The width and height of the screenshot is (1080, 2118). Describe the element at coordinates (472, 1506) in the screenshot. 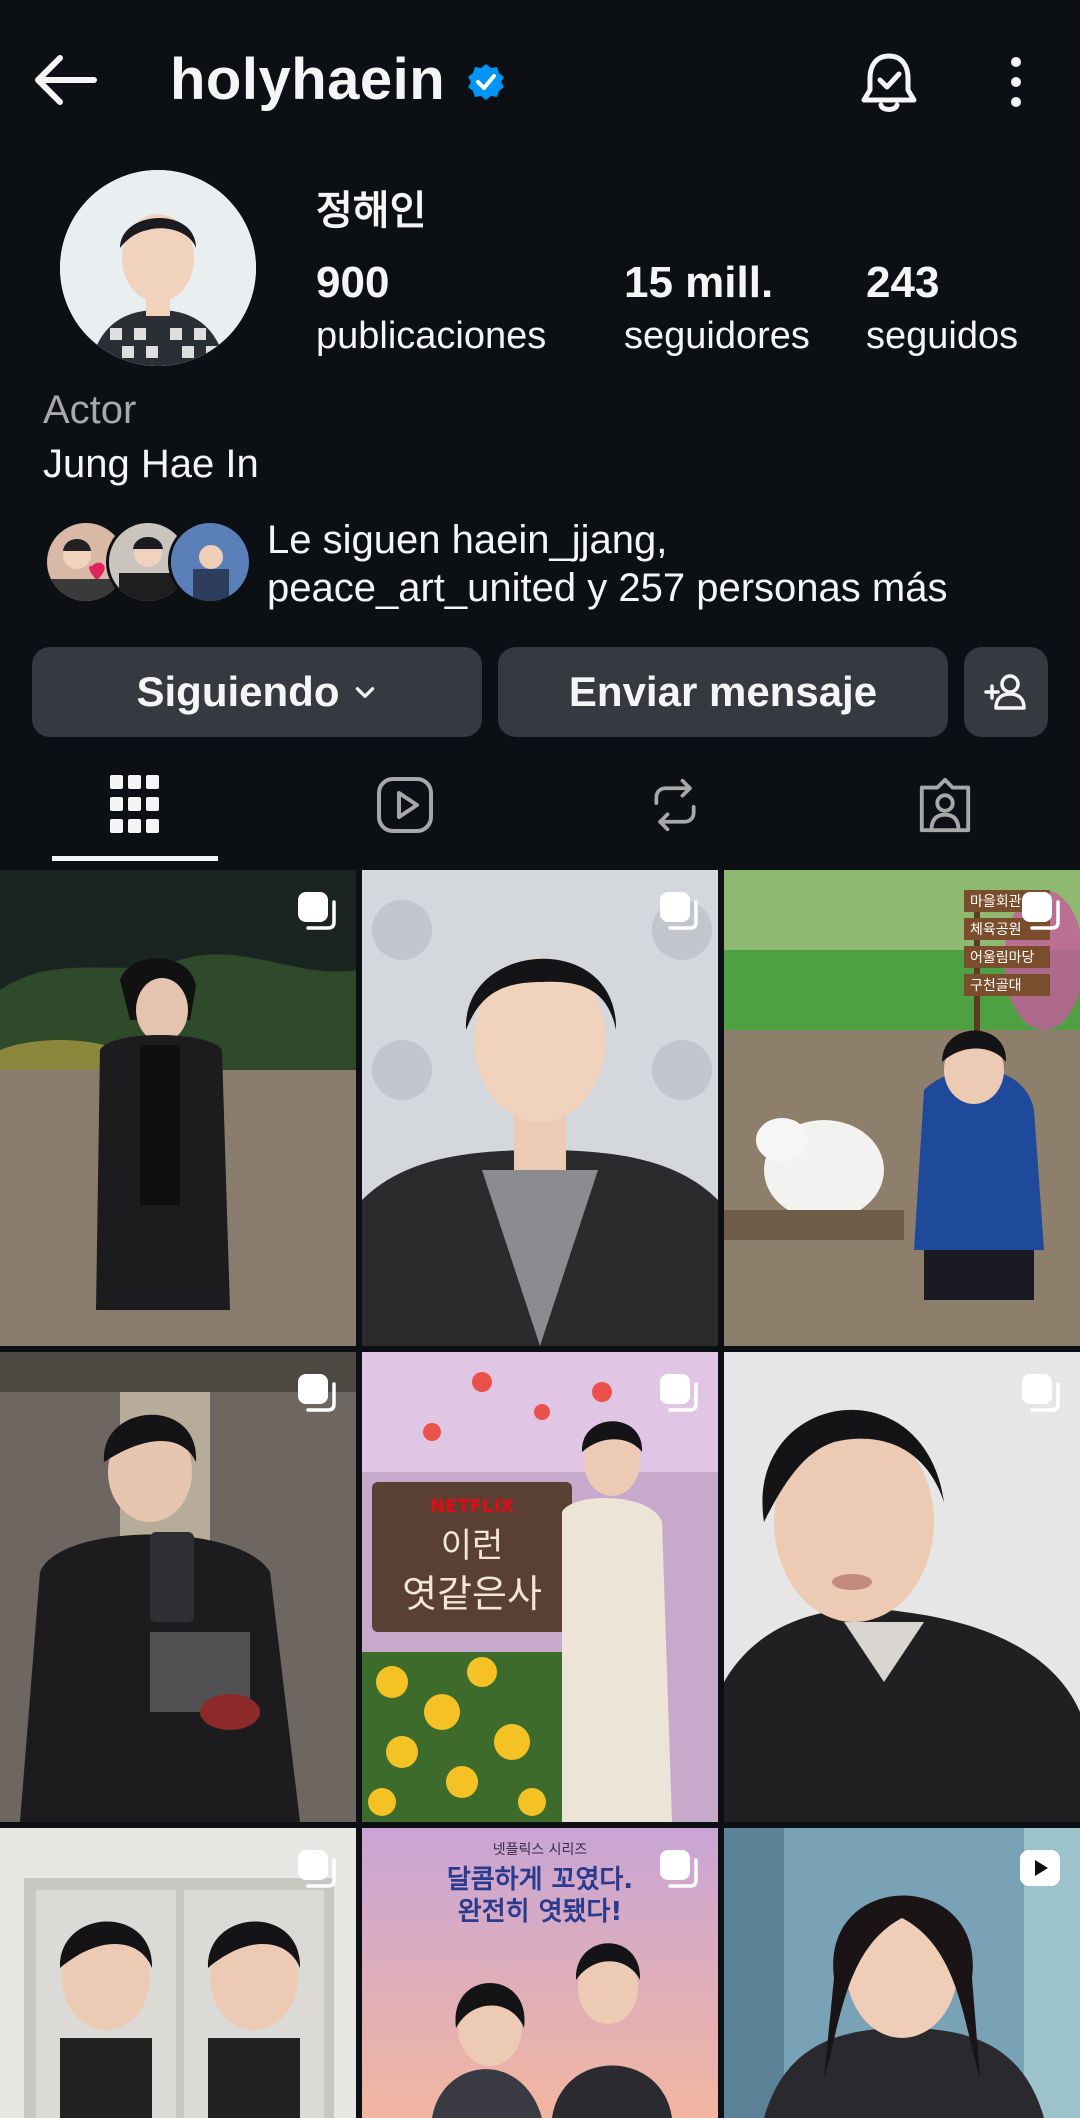

I see `netflix-logo-text: NETFLIX` at that location.